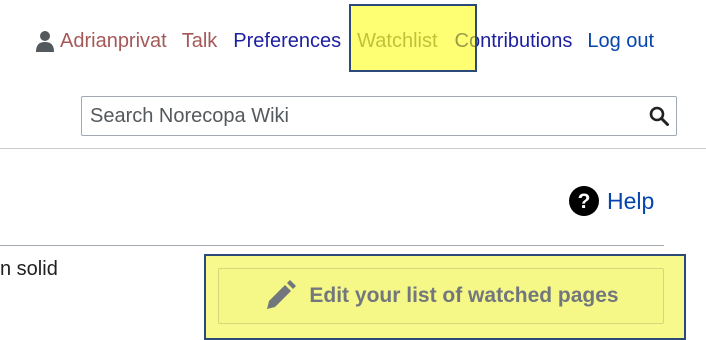  I want to click on help-label: Help, so click(631, 200).